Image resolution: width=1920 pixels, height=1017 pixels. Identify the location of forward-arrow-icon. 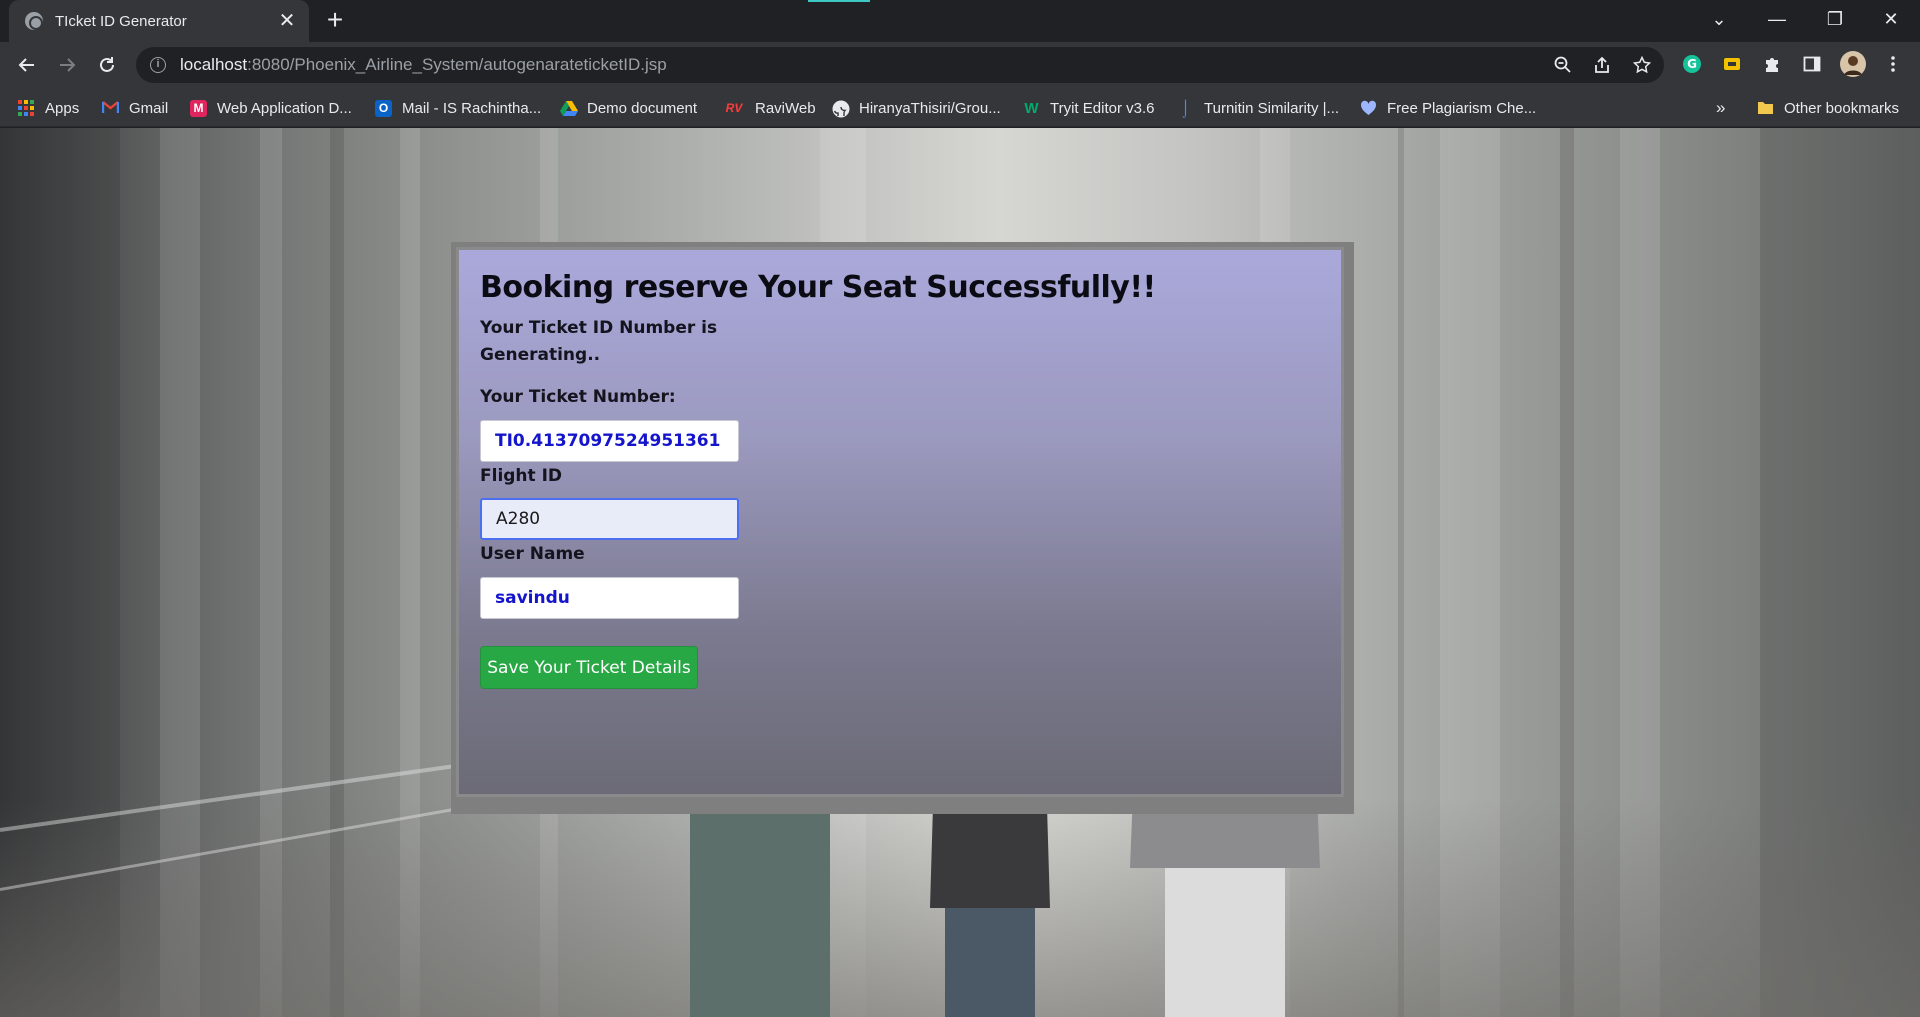
(68, 65).